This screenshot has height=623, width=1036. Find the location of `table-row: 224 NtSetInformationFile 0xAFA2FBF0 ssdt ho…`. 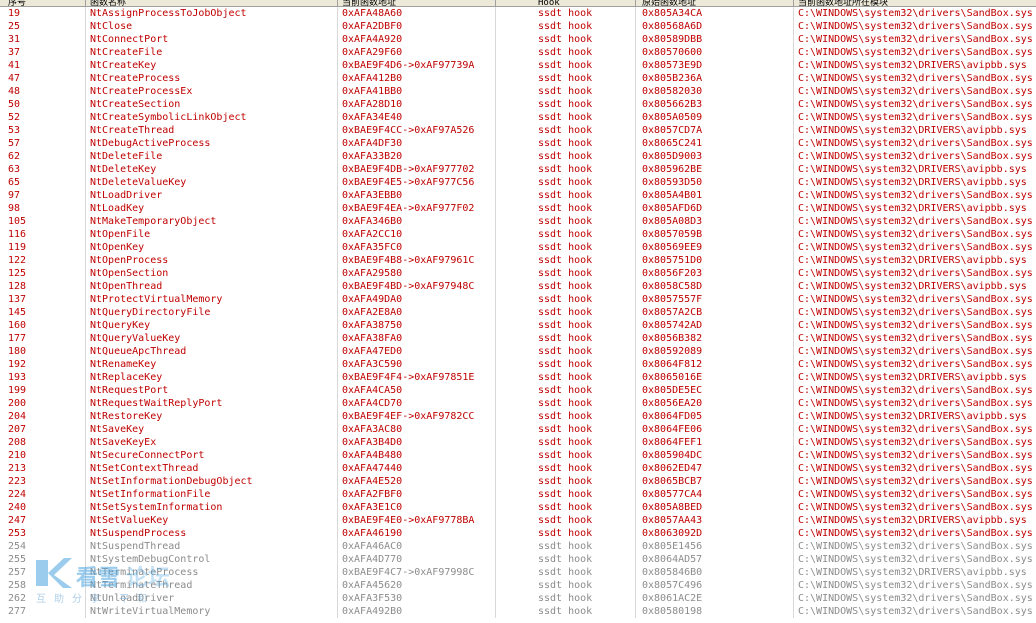

table-row: 224 NtSetInformationFile 0xAFA2FBF0 ssdt ho… is located at coordinates (518, 494).